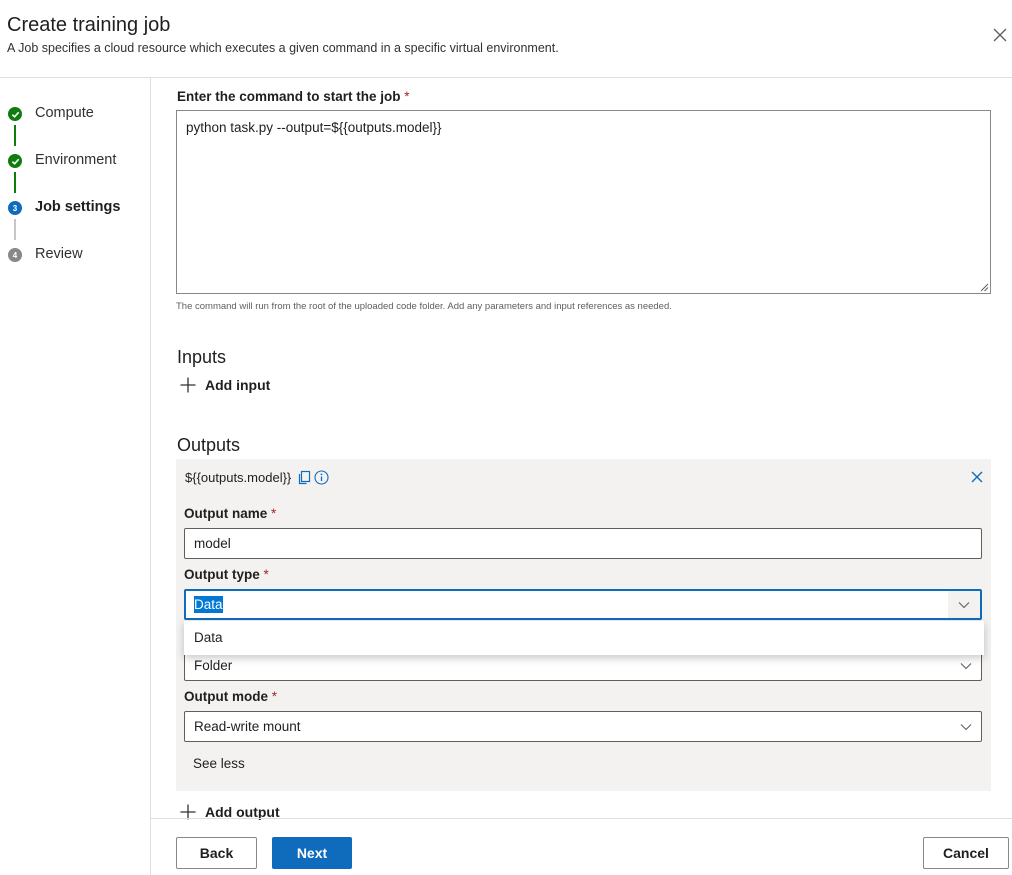  I want to click on inputs-title: Inputs, so click(202, 357).